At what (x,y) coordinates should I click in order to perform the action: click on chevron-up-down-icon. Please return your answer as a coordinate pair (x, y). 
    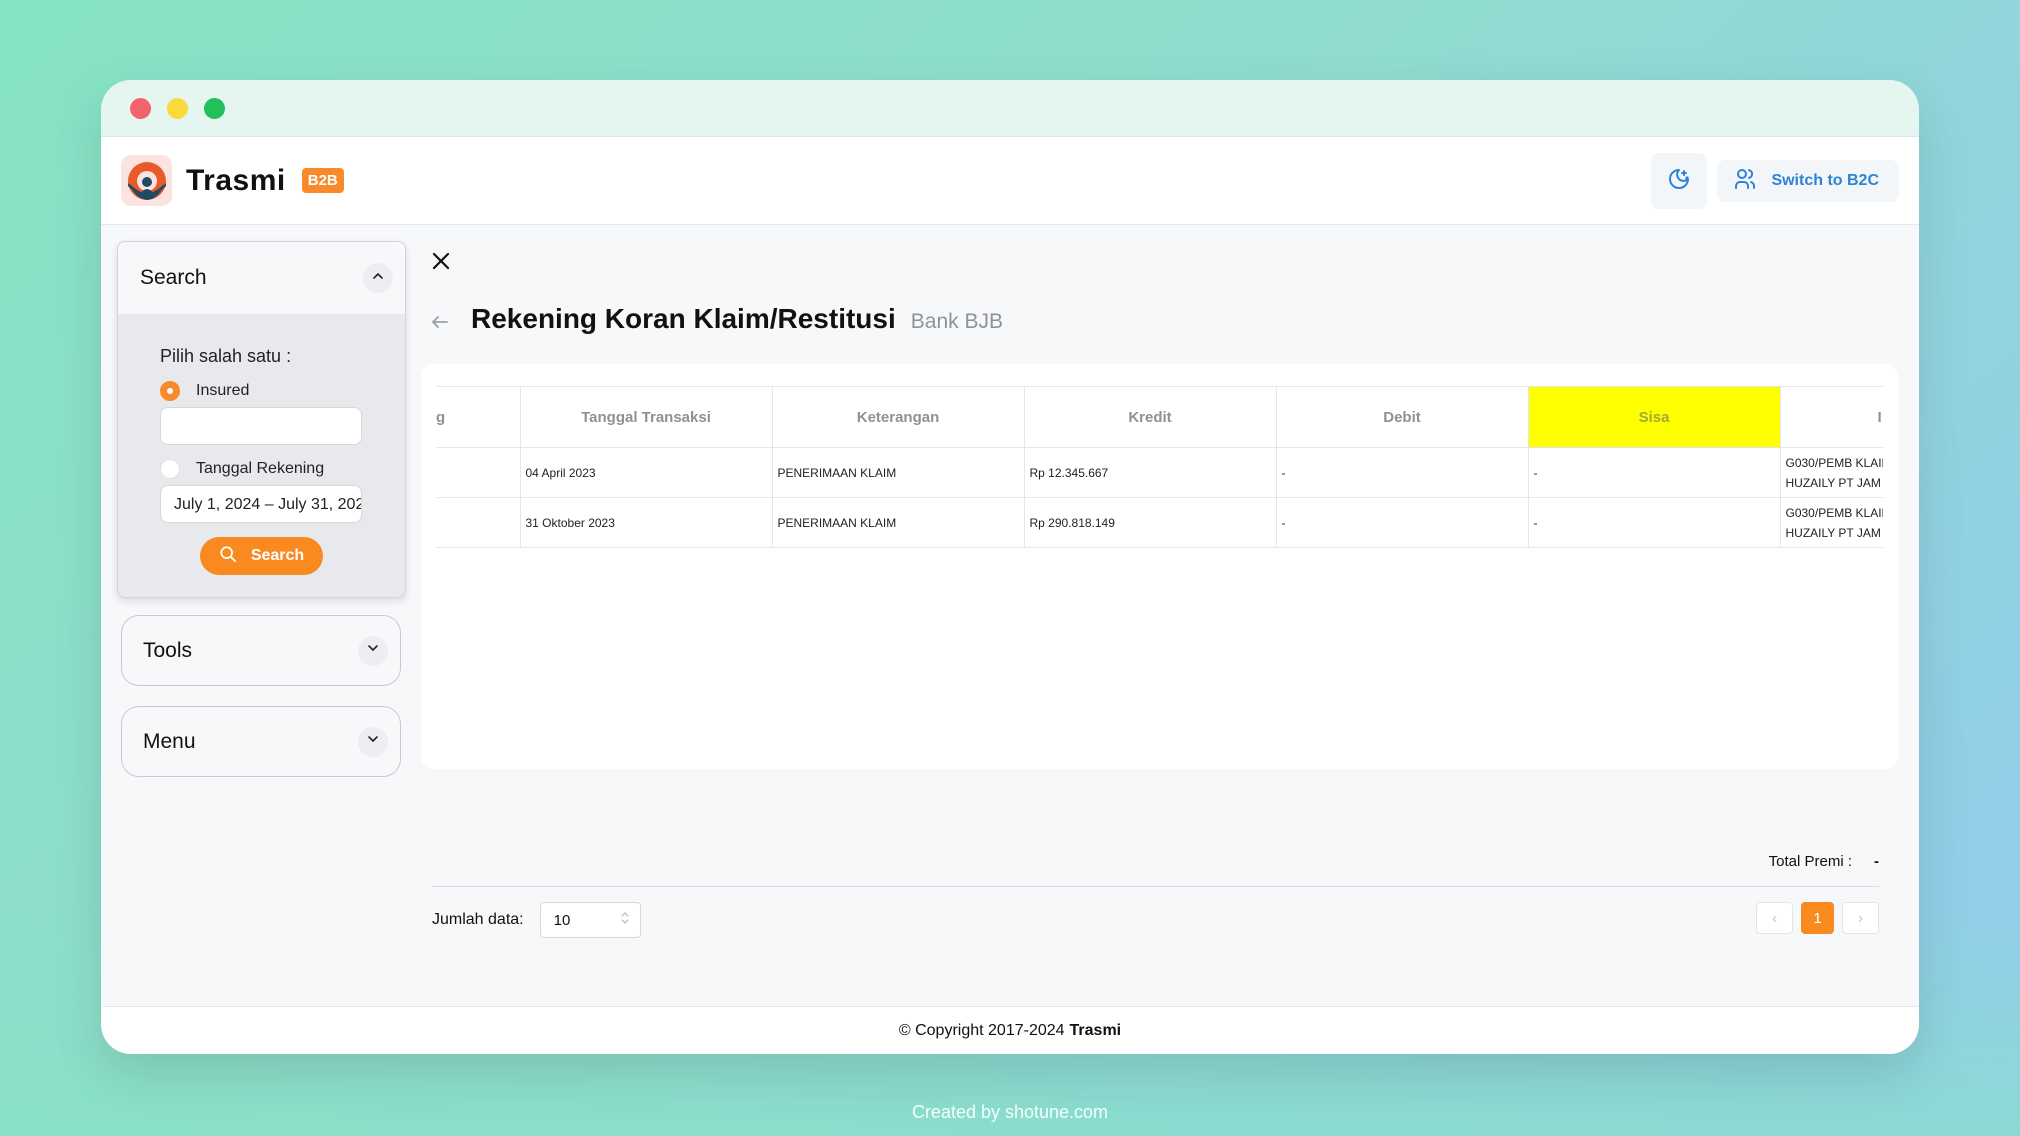
    Looking at the image, I should click on (625, 920).